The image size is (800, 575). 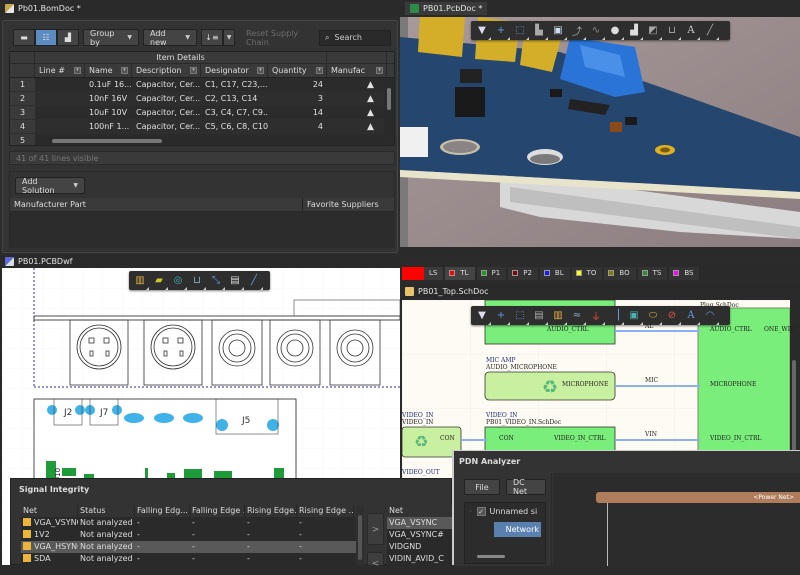 What do you see at coordinates (620, 273) in the screenshot?
I see `layer-tab-bo: BO` at bounding box center [620, 273].